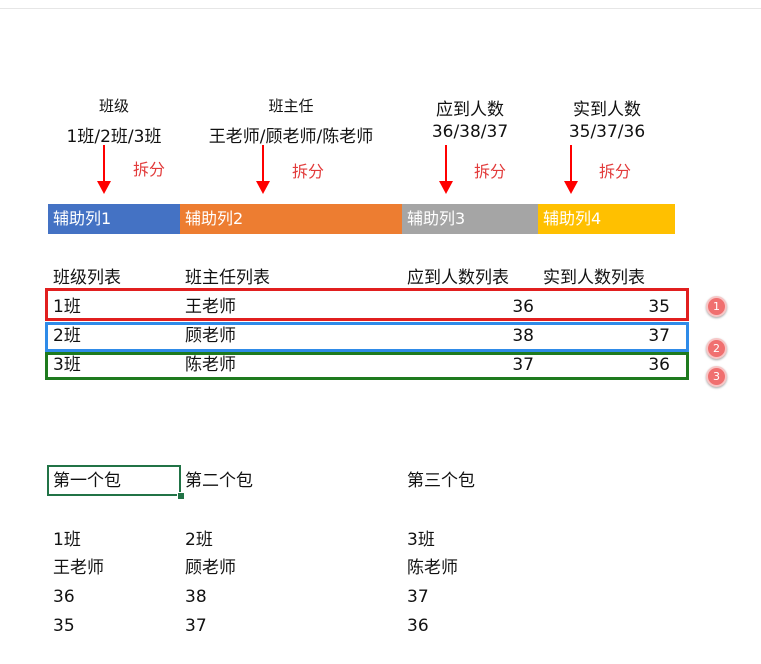 Image resolution: width=761 pixels, height=664 pixels. I want to click on table-cell-actual: 37, so click(640, 336).